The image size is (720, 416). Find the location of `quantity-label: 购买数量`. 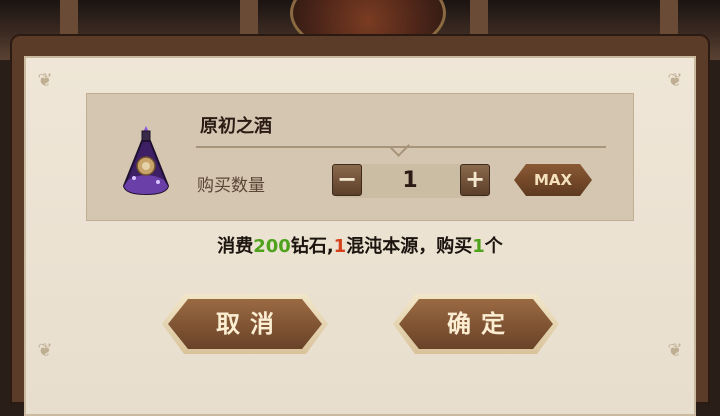

quantity-label: 购买数量 is located at coordinates (231, 186).